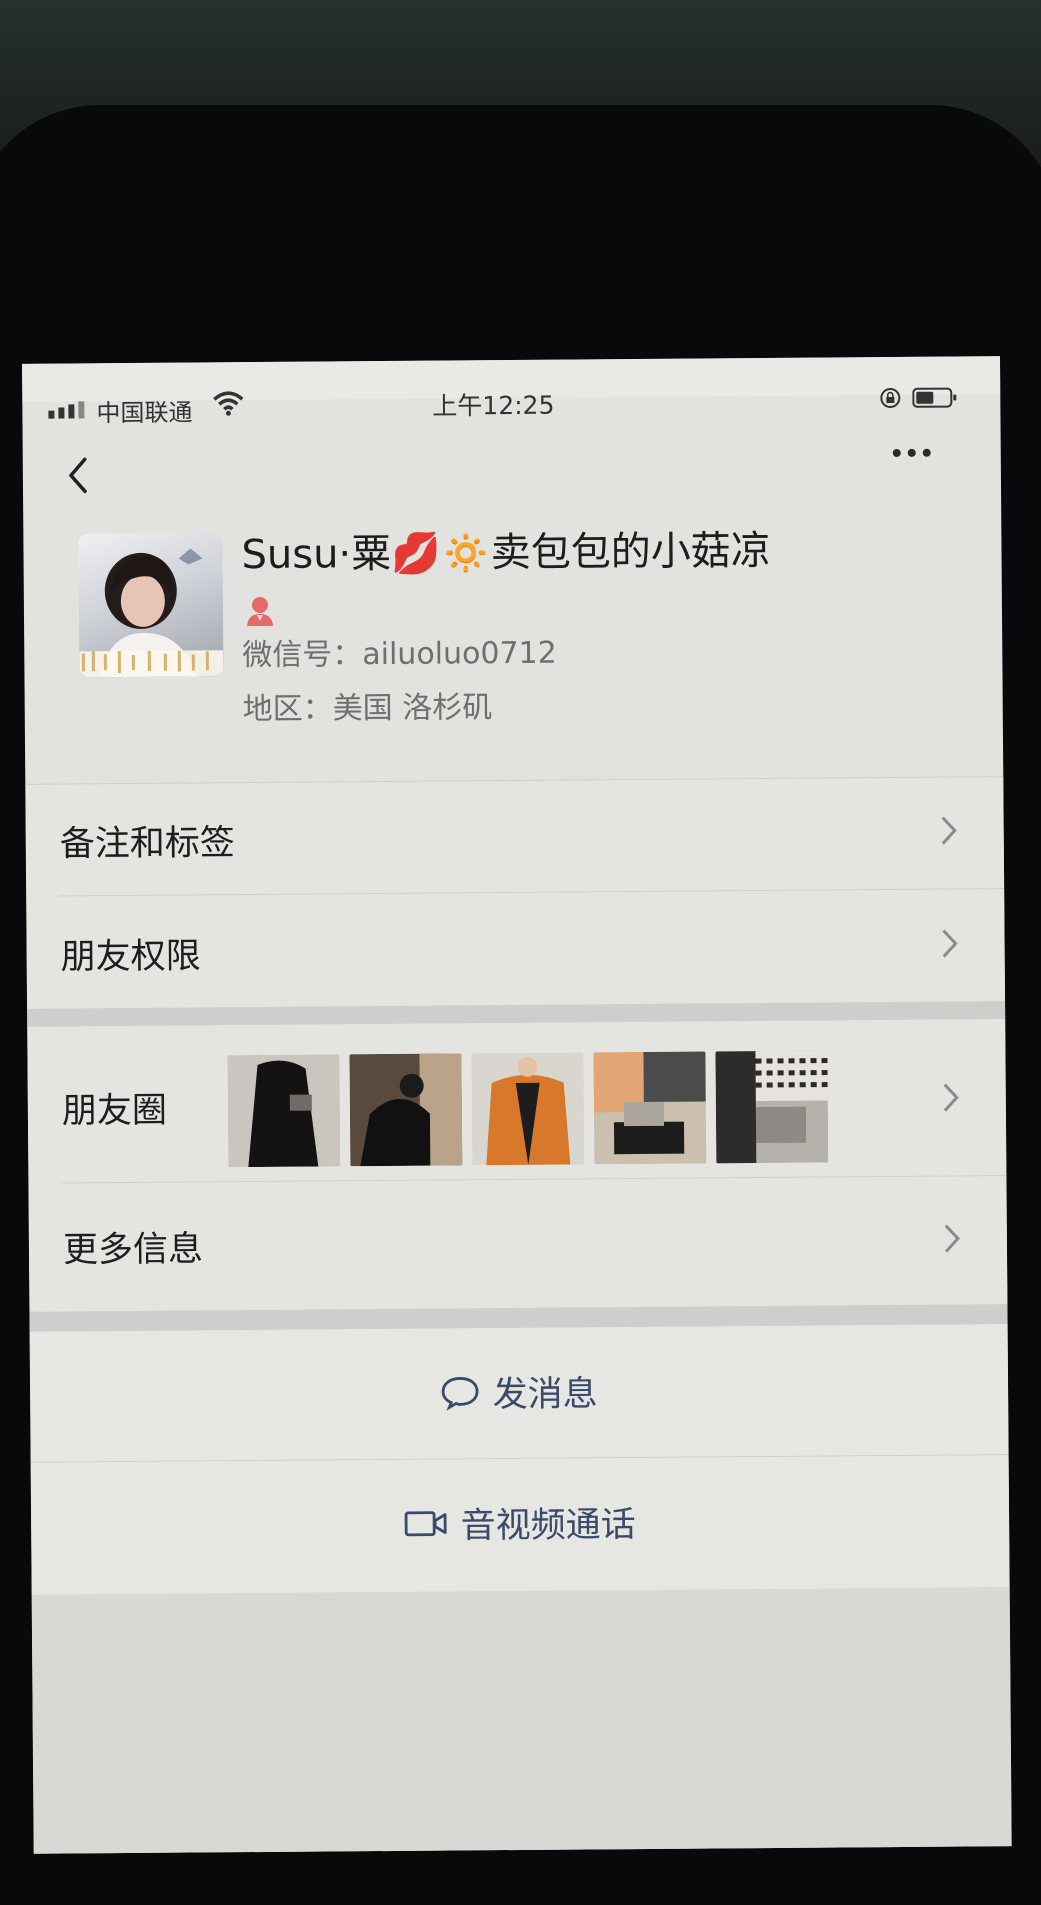  What do you see at coordinates (147, 844) in the screenshot?
I see `remarks-tags-label: 备注和标签` at bounding box center [147, 844].